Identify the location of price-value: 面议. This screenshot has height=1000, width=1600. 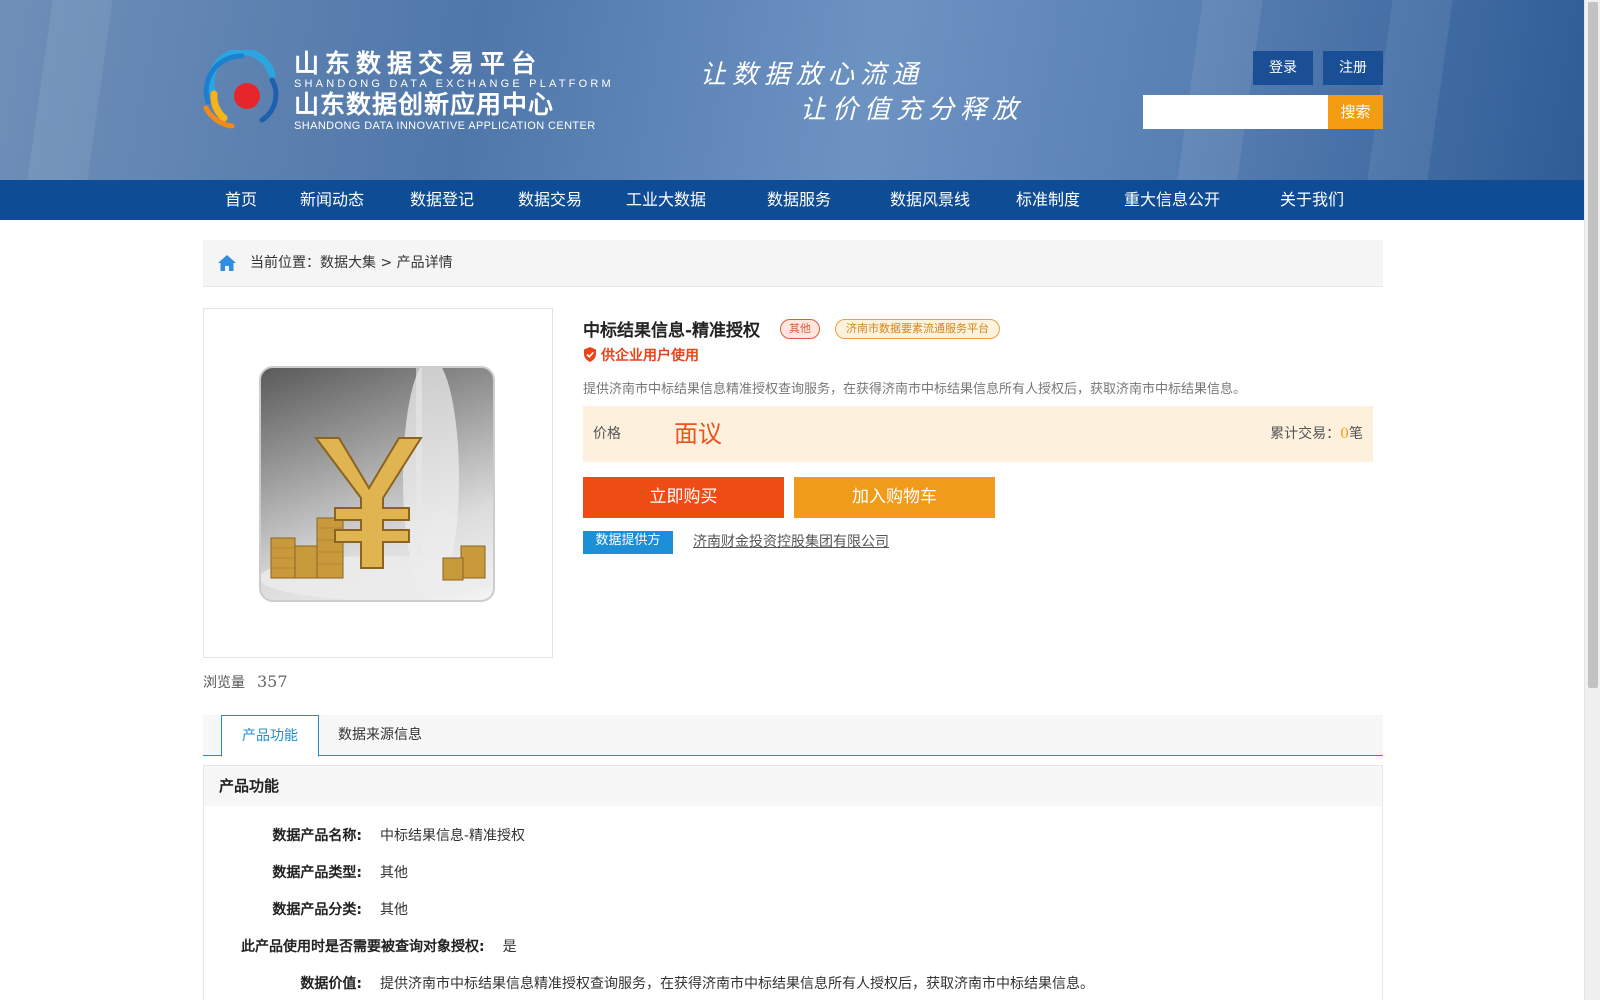
(698, 434).